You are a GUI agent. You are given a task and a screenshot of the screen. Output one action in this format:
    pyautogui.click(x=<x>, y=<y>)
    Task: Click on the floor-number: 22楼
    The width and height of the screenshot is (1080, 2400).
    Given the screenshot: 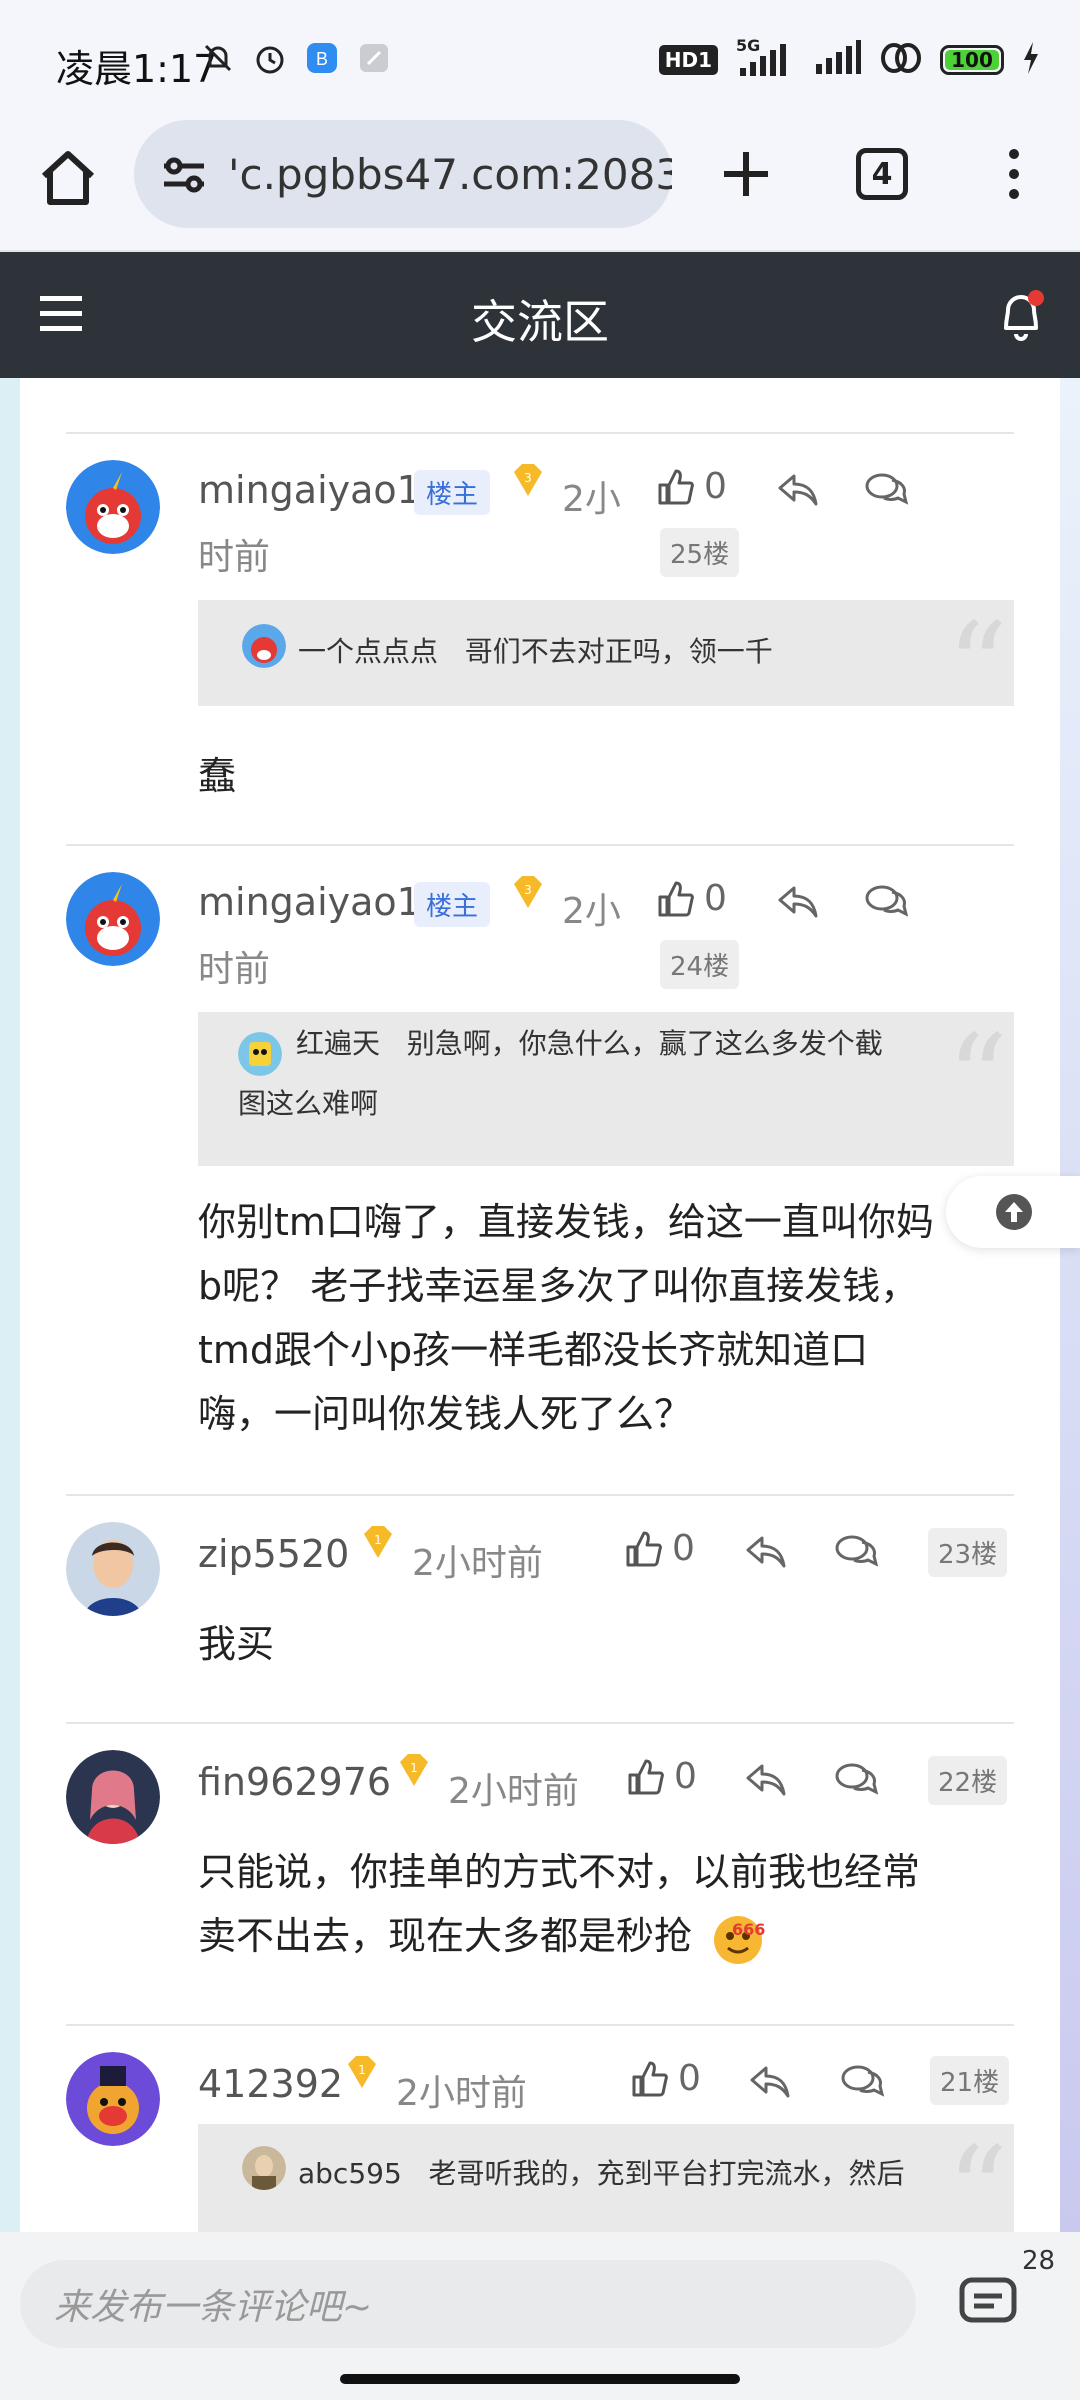 What is the action you would take?
    pyautogui.click(x=968, y=1780)
    